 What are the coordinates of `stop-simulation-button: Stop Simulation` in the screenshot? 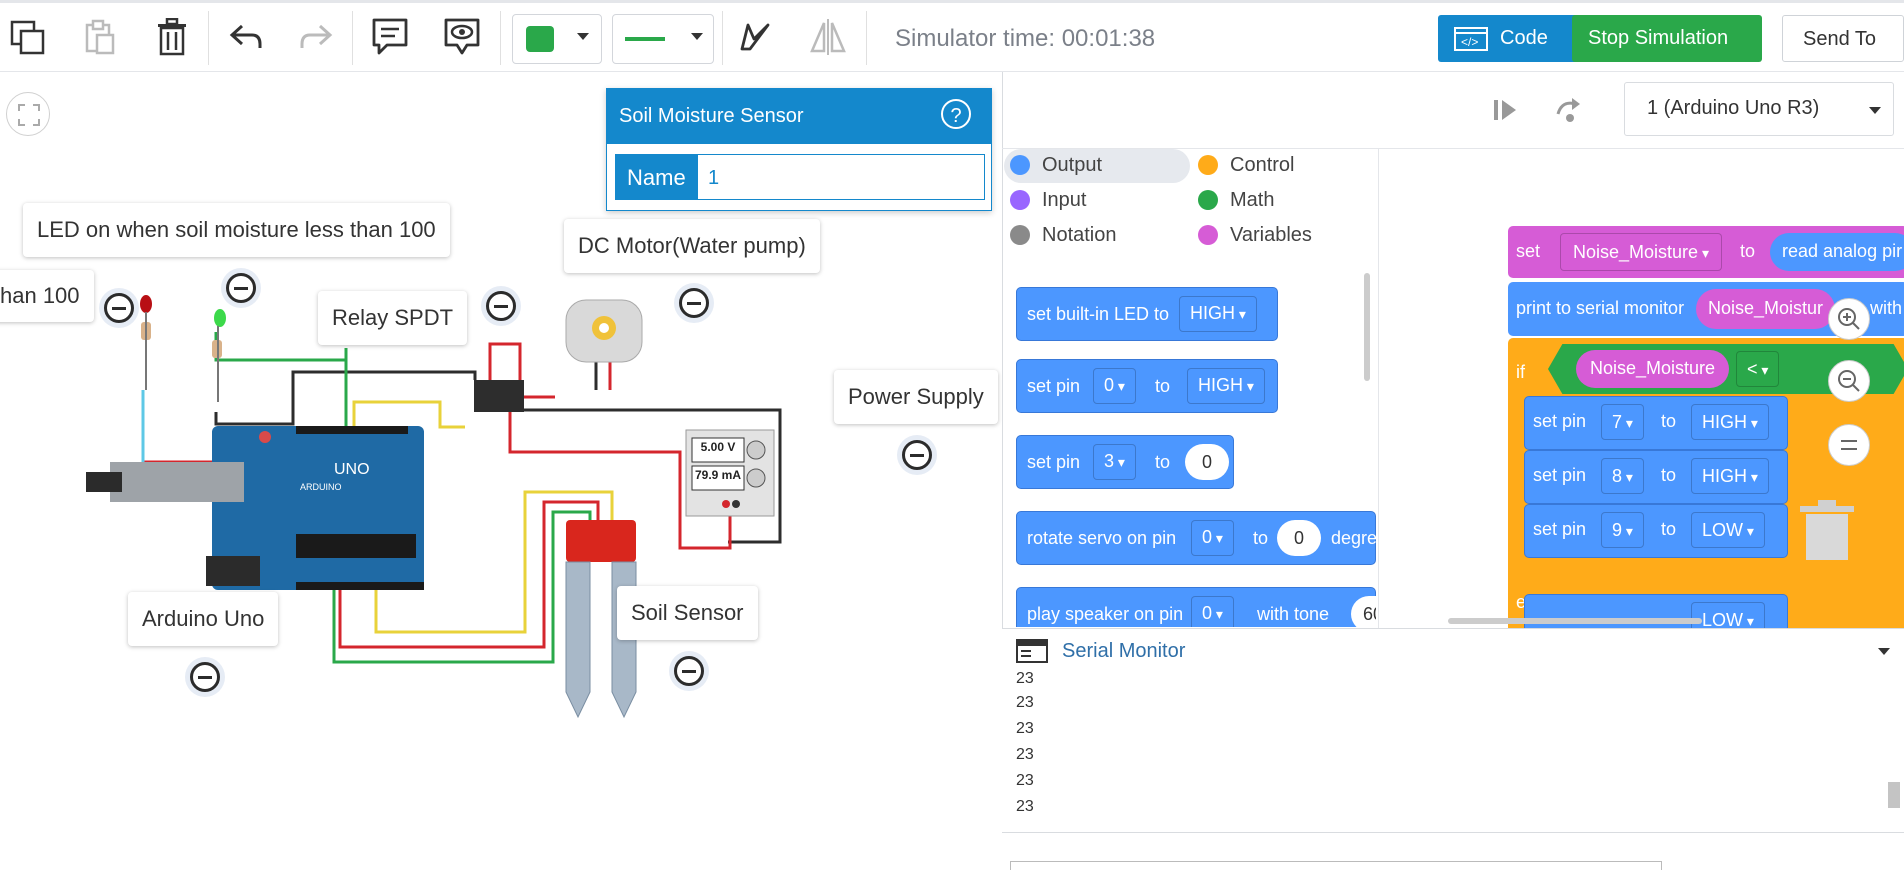 It's located at (1667, 38).